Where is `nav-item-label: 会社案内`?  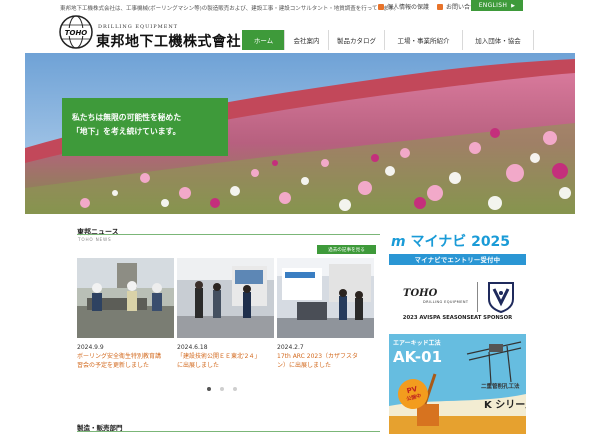 nav-item-label: 会社案内 is located at coordinates (306, 41).